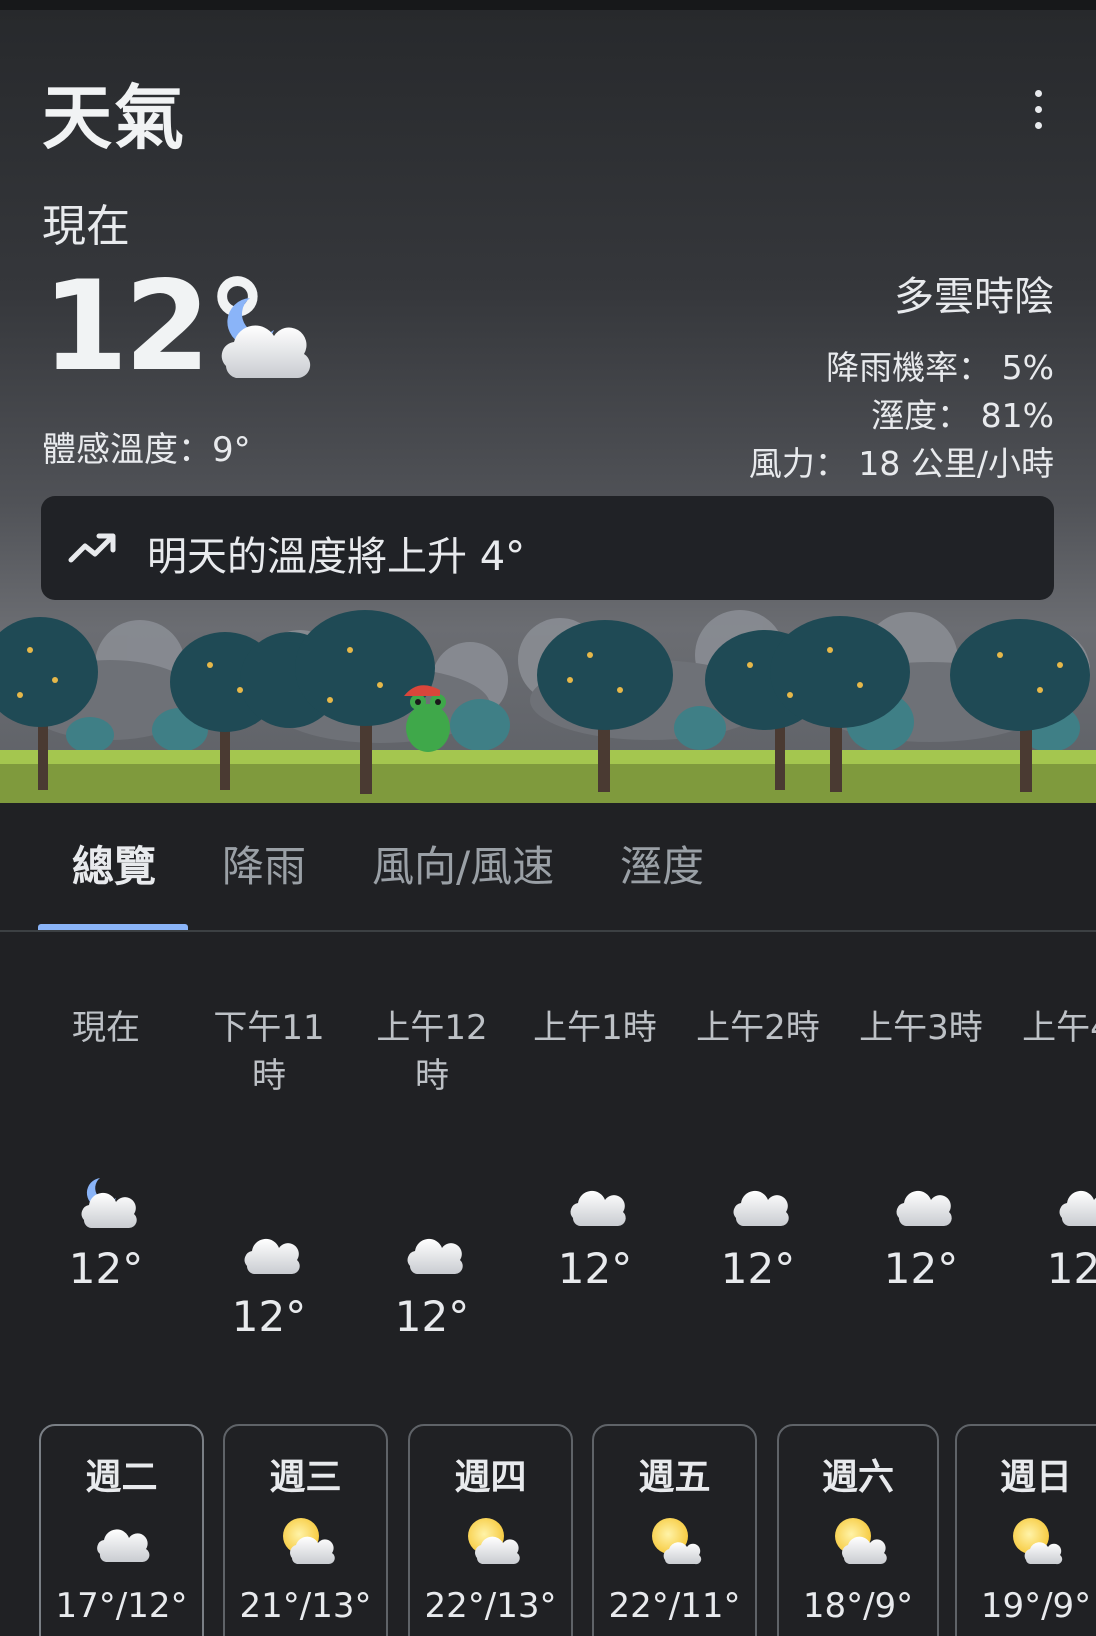 Image resolution: width=1096 pixels, height=1636 pixels. I want to click on day-name: 週五, so click(674, 1477).